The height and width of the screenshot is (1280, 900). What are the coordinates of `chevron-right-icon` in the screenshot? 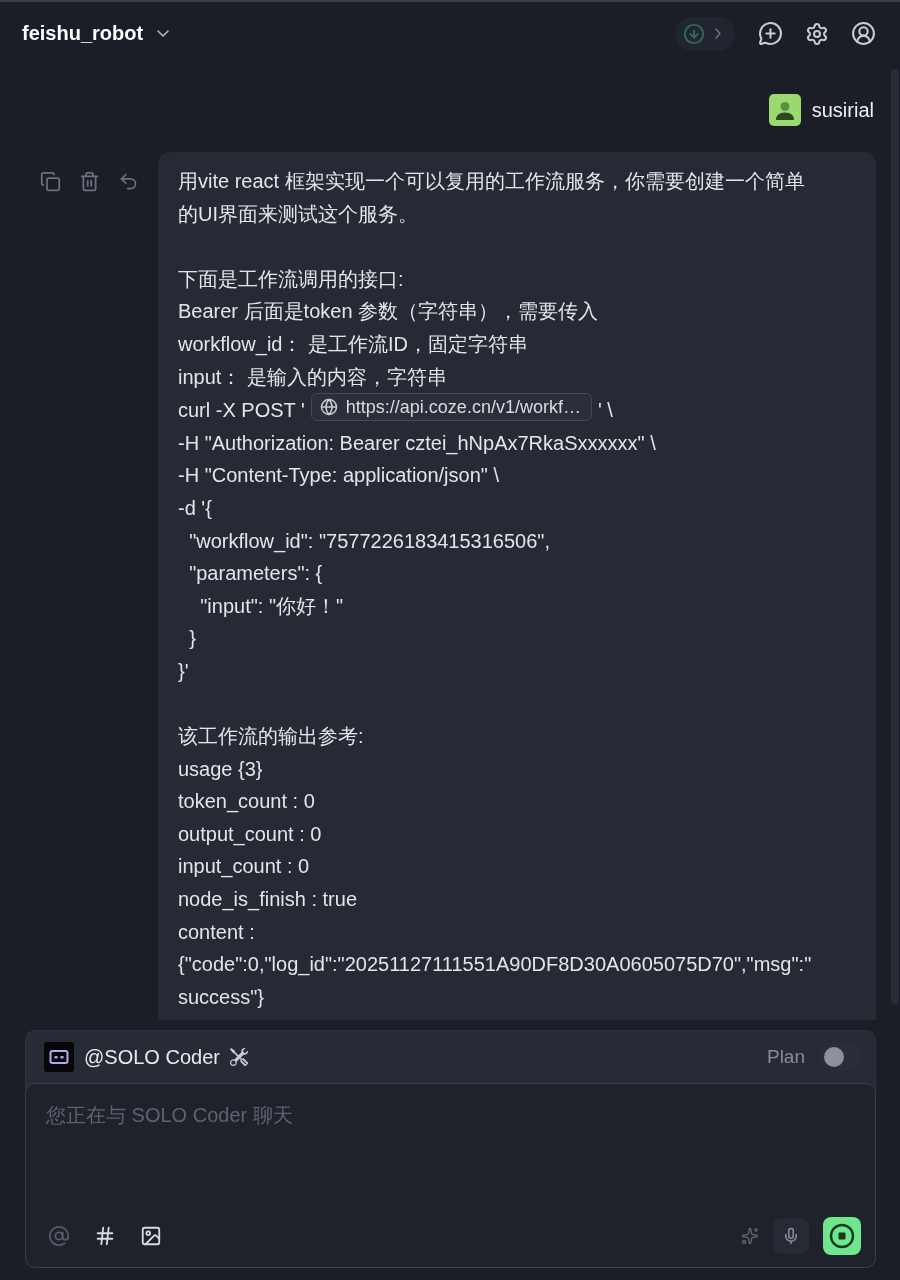 It's located at (718, 33).